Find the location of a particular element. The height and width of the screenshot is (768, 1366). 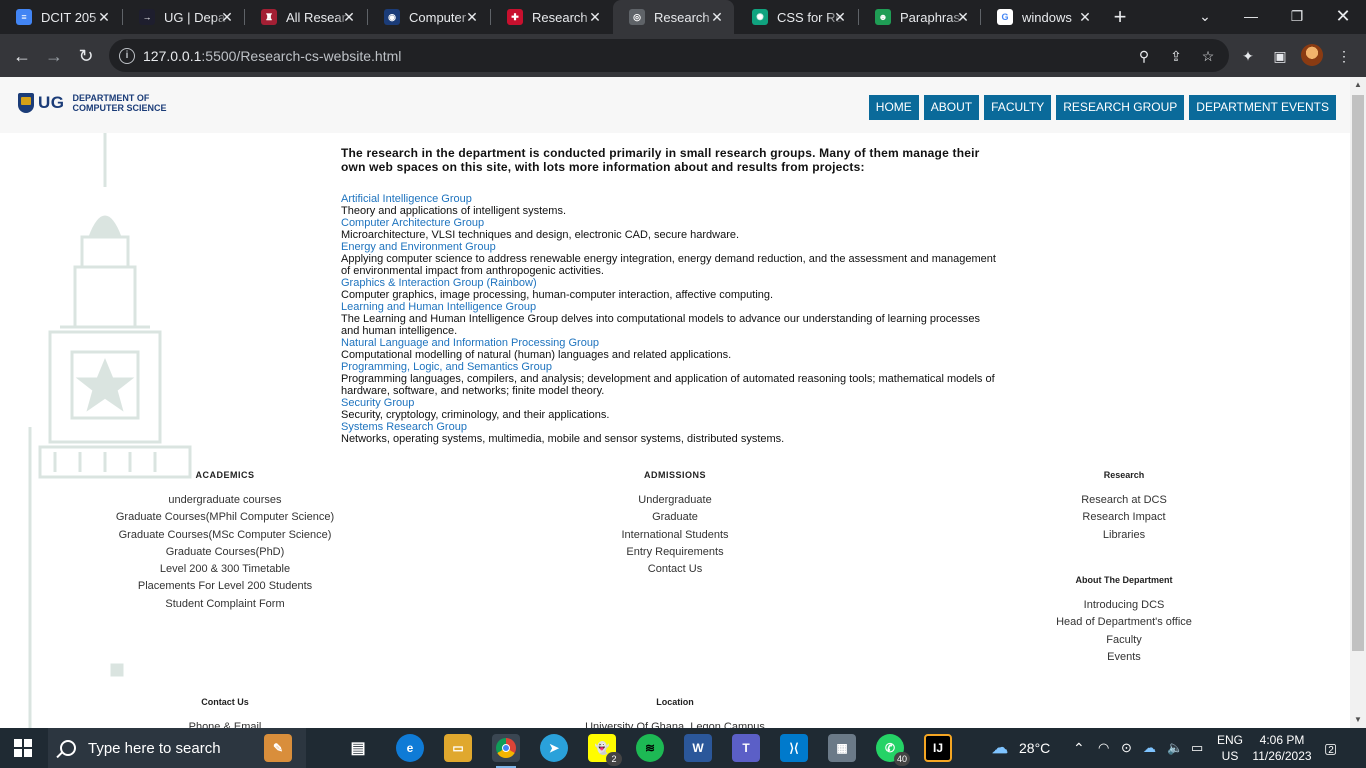

whatsapp-icon: ✆ 40 is located at coordinates (893, 750).